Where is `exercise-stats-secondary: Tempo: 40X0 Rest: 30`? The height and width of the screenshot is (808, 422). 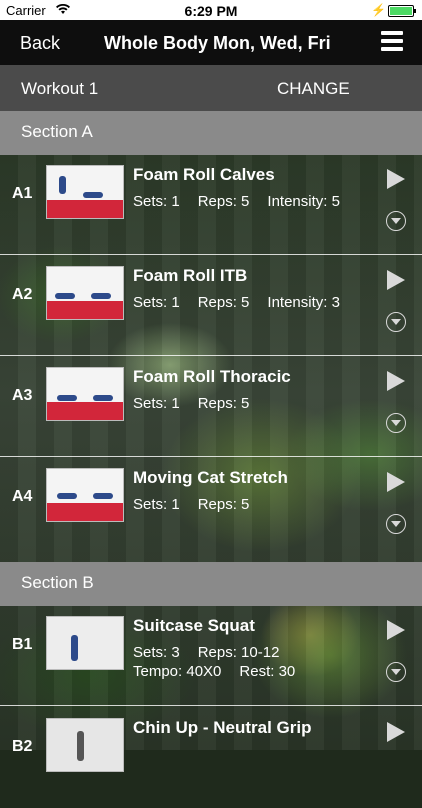 exercise-stats-secondary: Tempo: 40X0 Rest: 30 is located at coordinates (223, 671).